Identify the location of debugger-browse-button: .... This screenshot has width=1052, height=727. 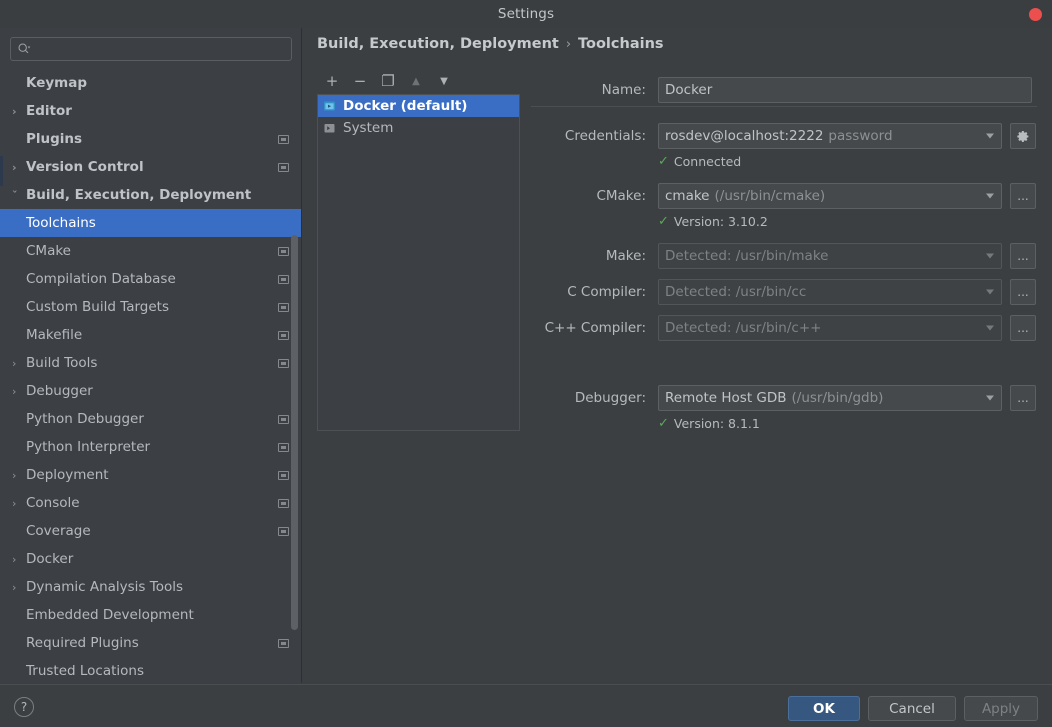
(1023, 398).